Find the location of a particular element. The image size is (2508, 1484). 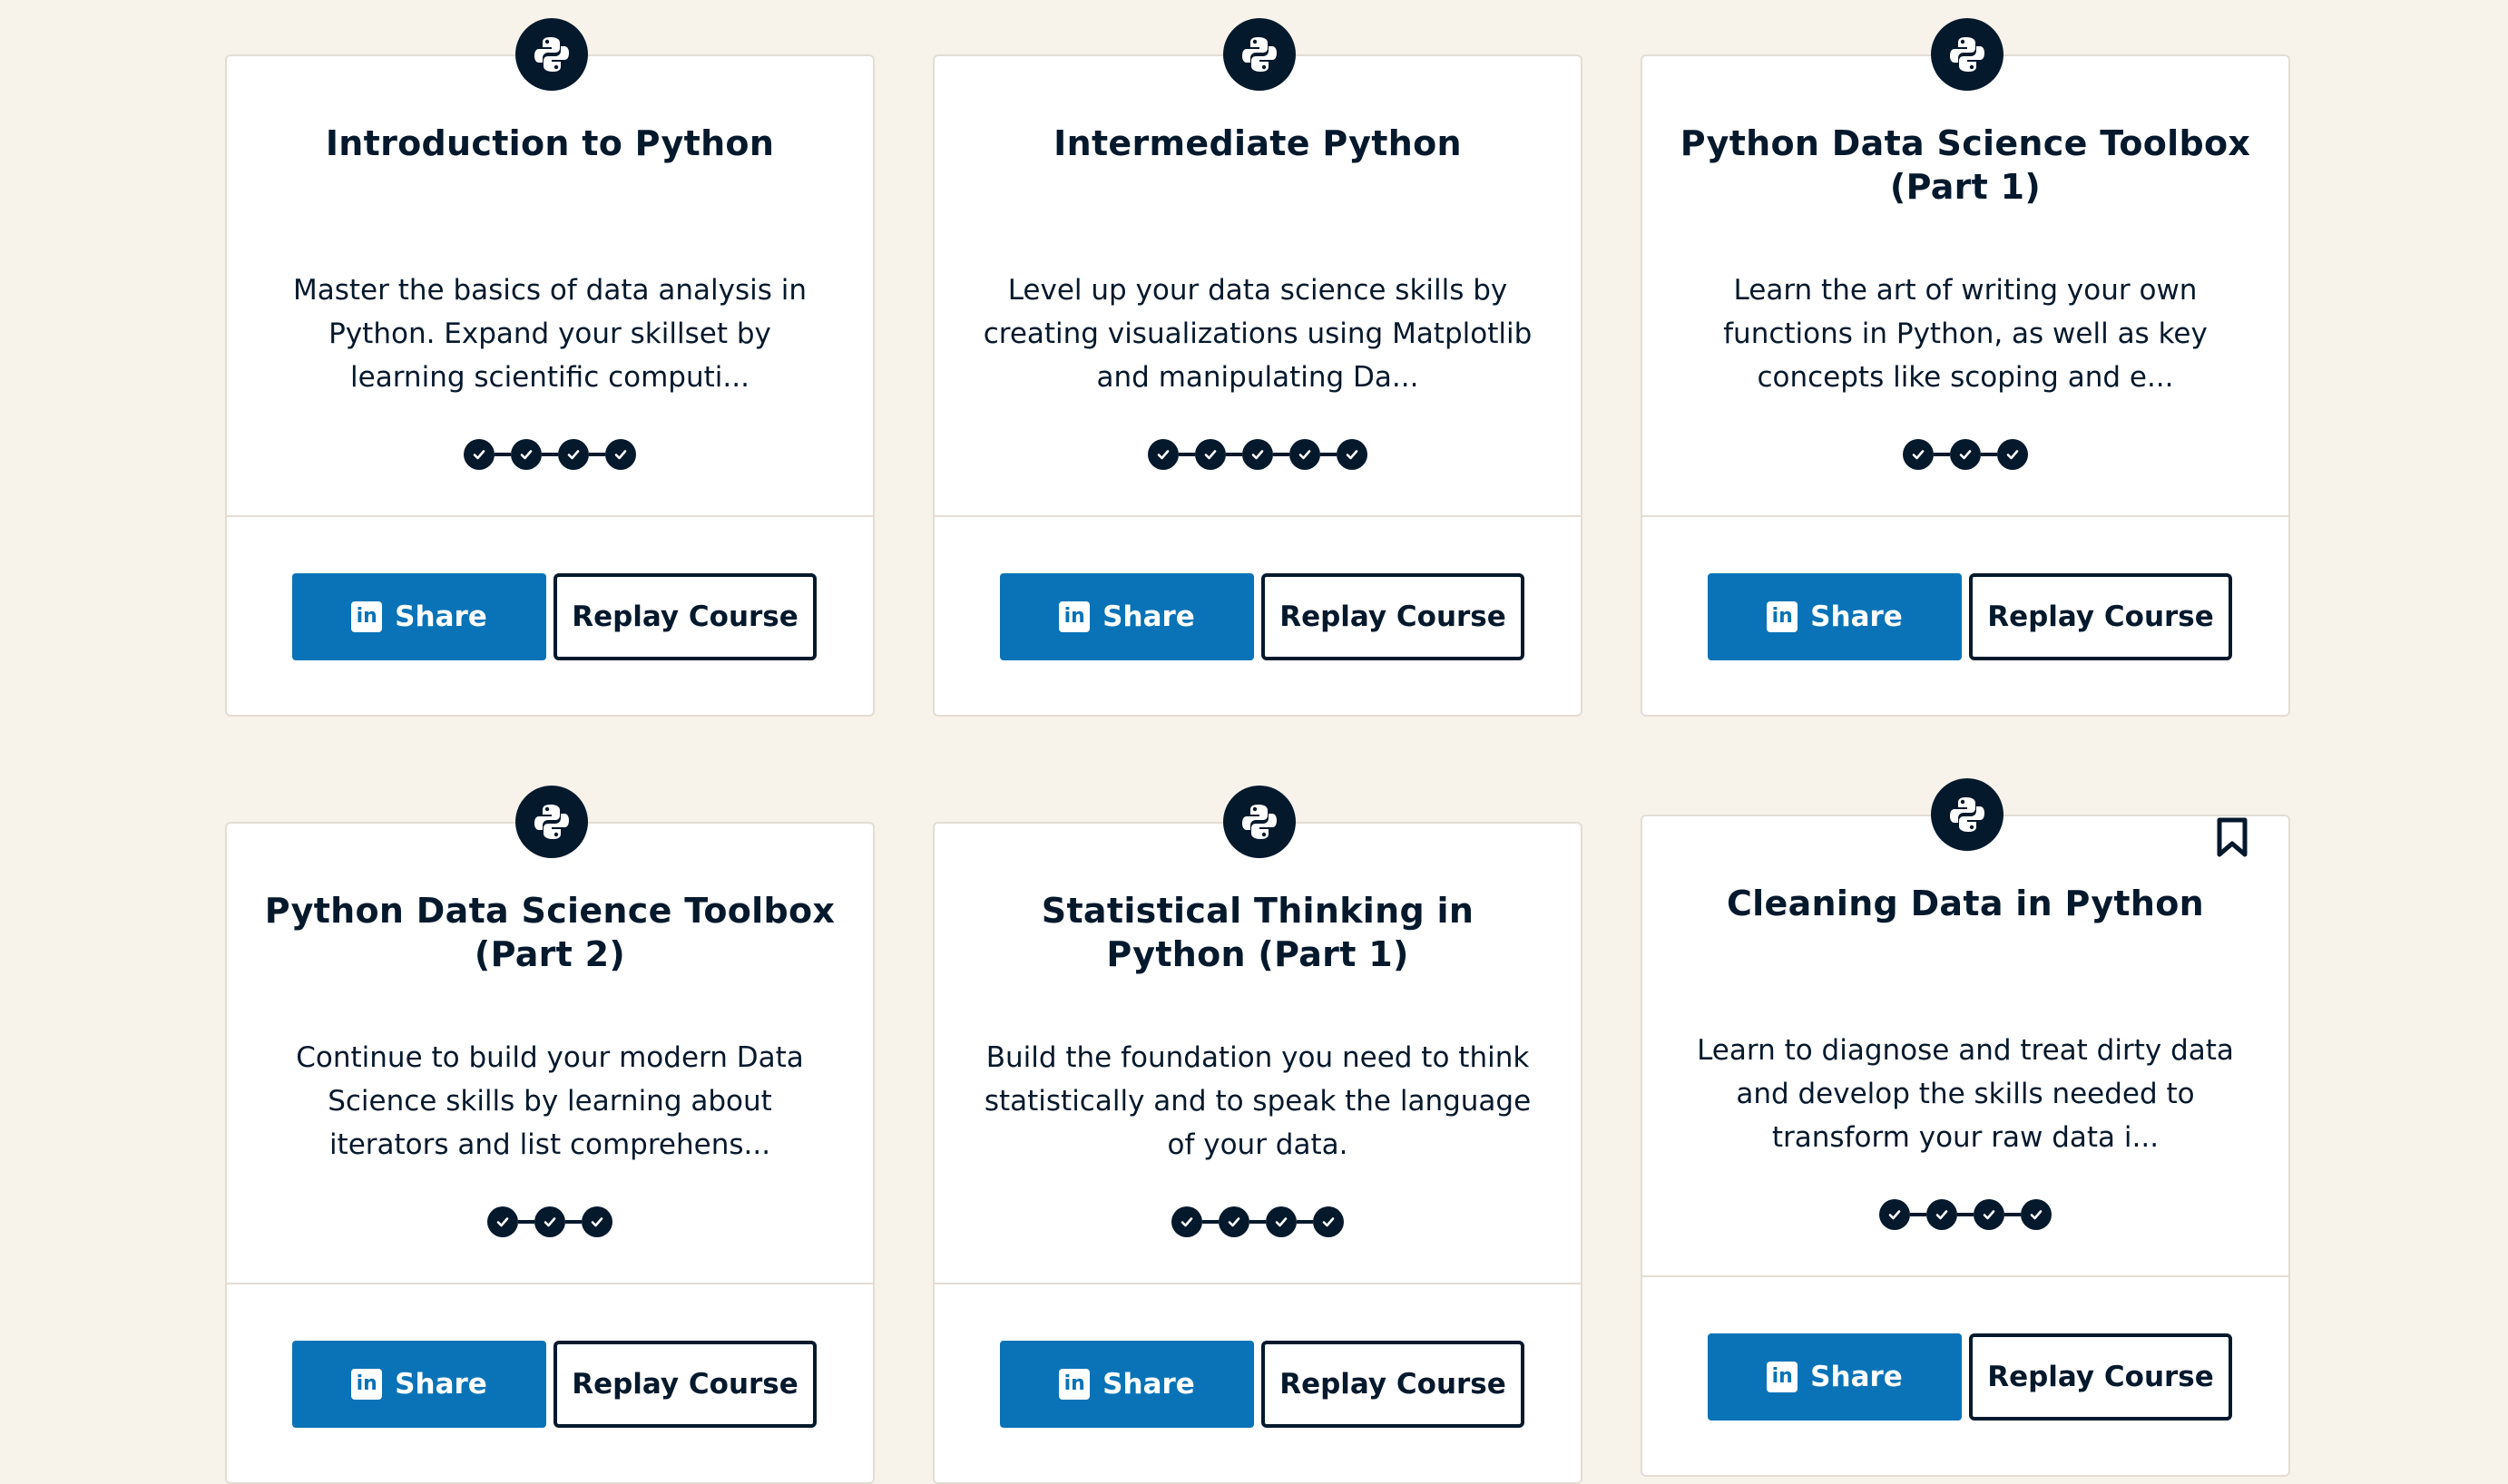

course-title: Introduction to Python is located at coordinates (550, 143).